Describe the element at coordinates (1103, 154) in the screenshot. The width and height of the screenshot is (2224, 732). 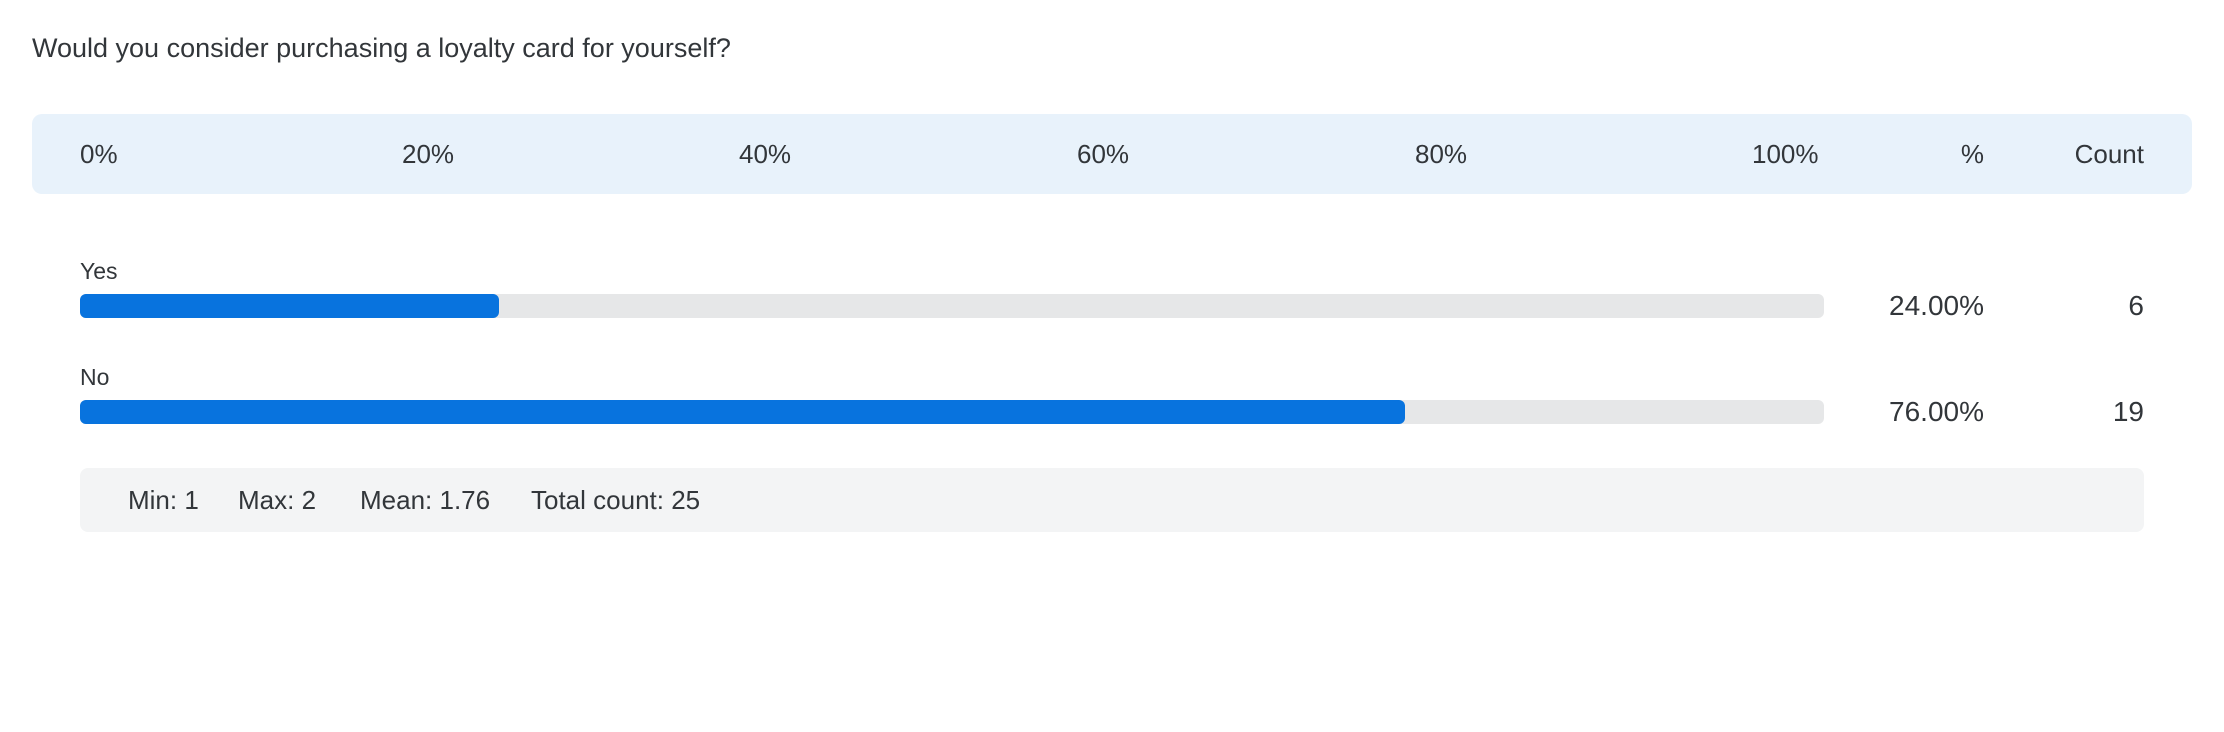
I see `x-tick-label: 60%` at that location.